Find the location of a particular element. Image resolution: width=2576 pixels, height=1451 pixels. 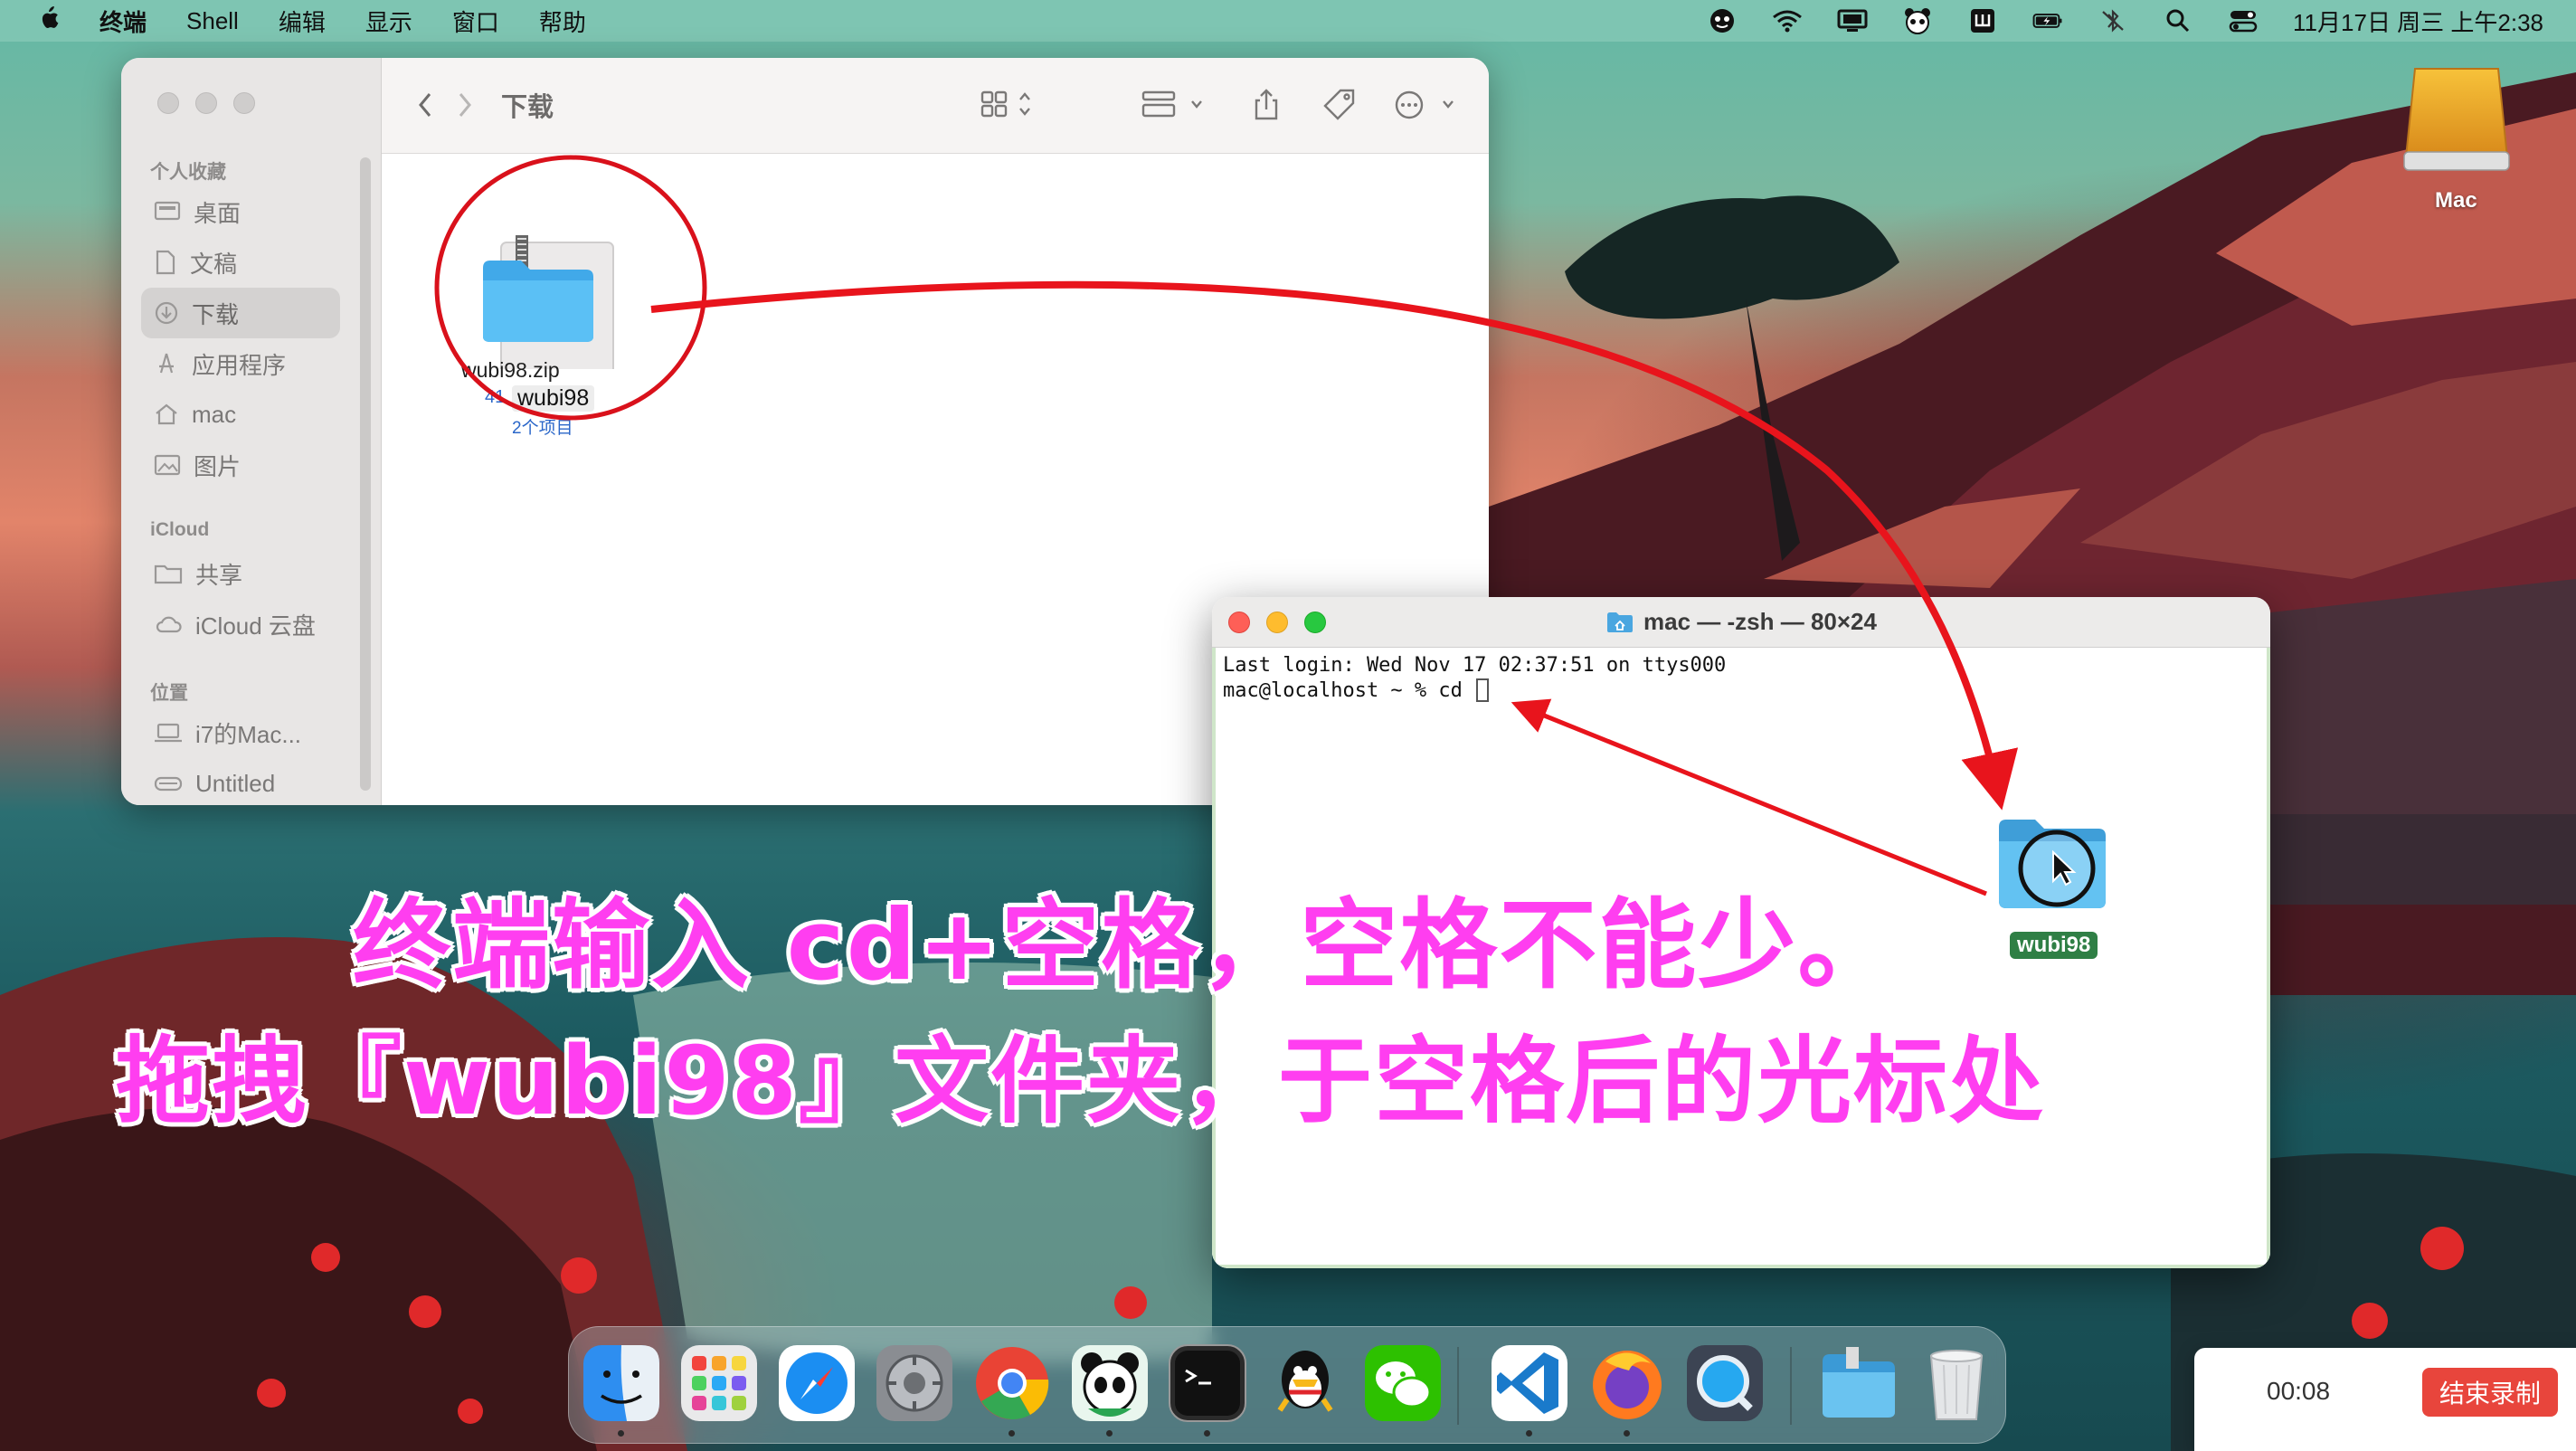

sidebar-scrollbar is located at coordinates (365, 474).